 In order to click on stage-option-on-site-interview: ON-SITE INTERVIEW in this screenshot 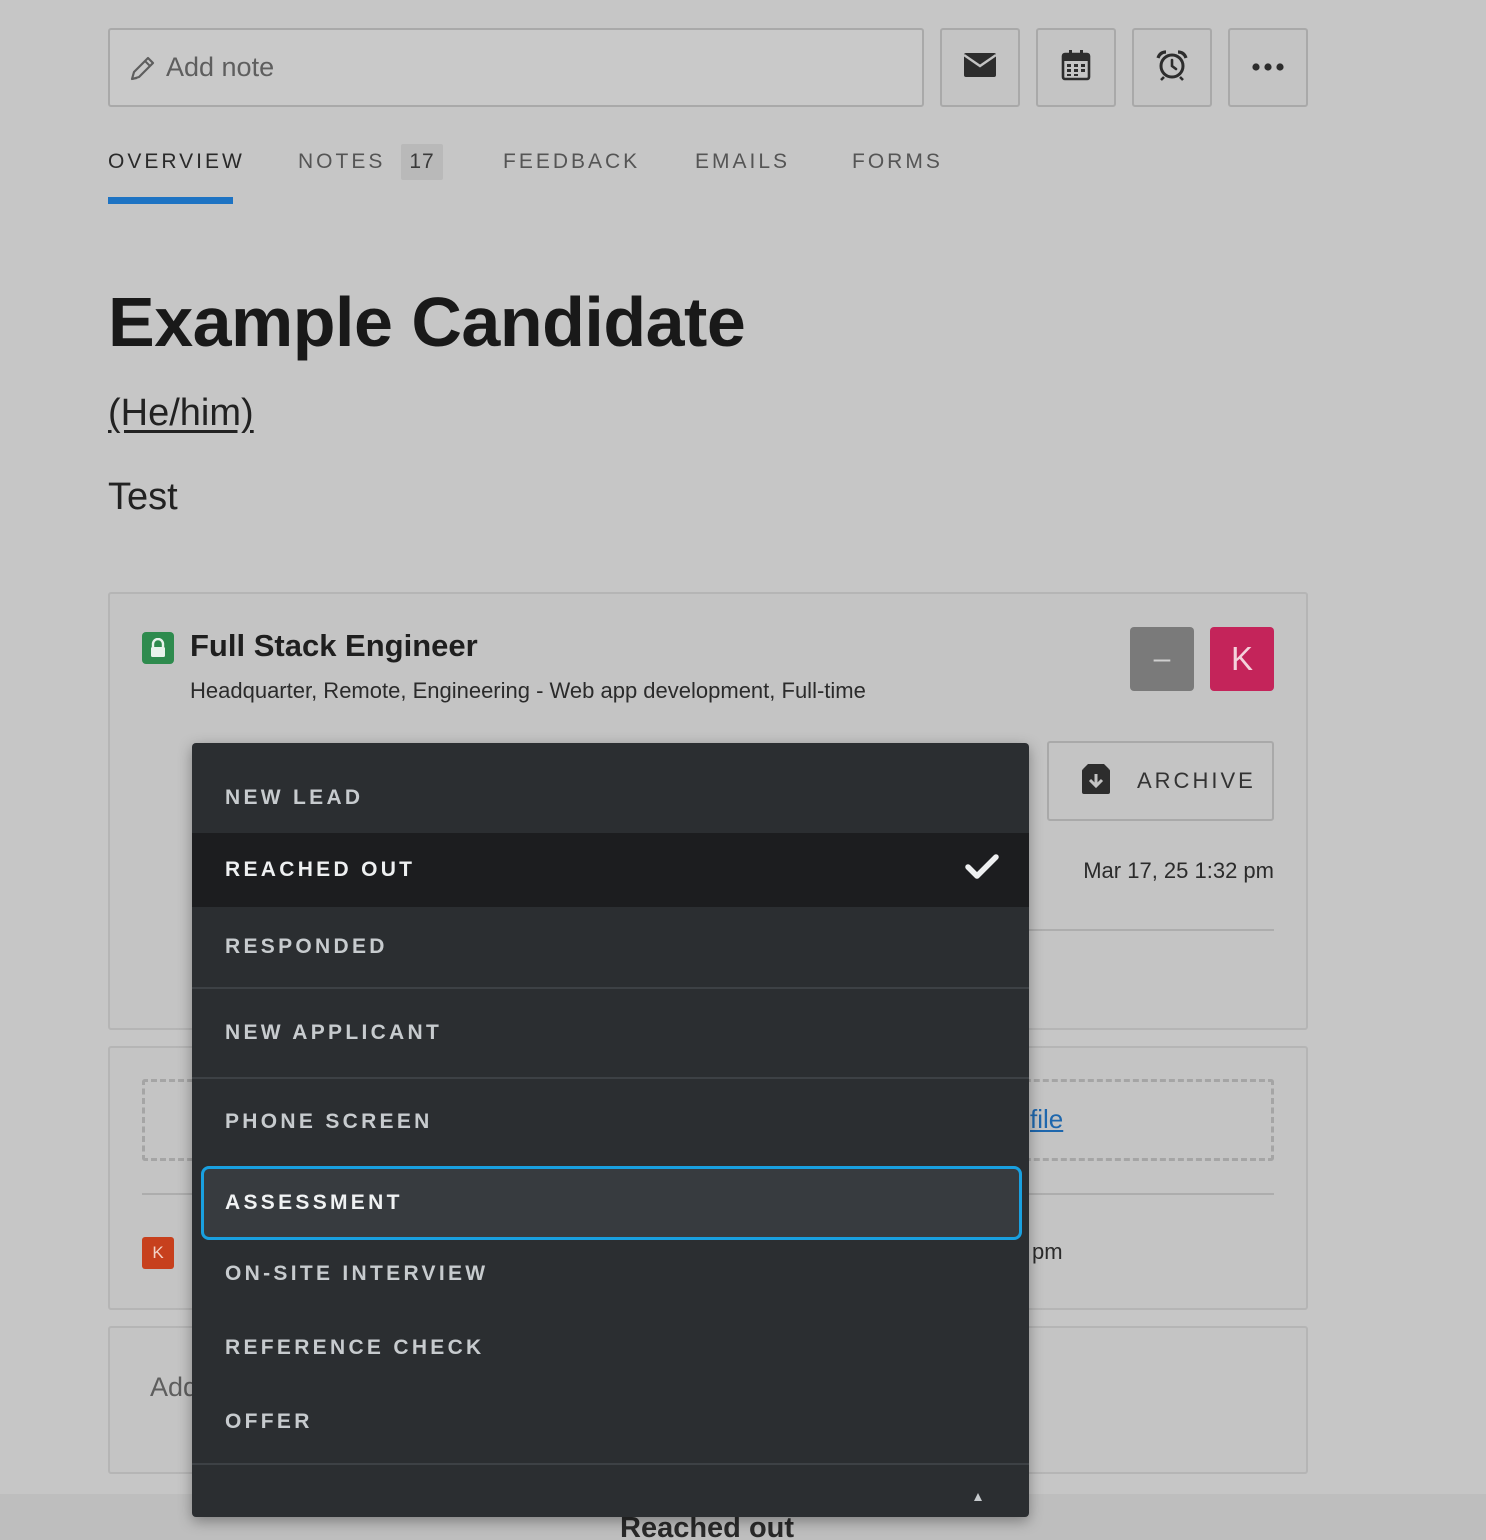, I will do `click(610, 1274)`.